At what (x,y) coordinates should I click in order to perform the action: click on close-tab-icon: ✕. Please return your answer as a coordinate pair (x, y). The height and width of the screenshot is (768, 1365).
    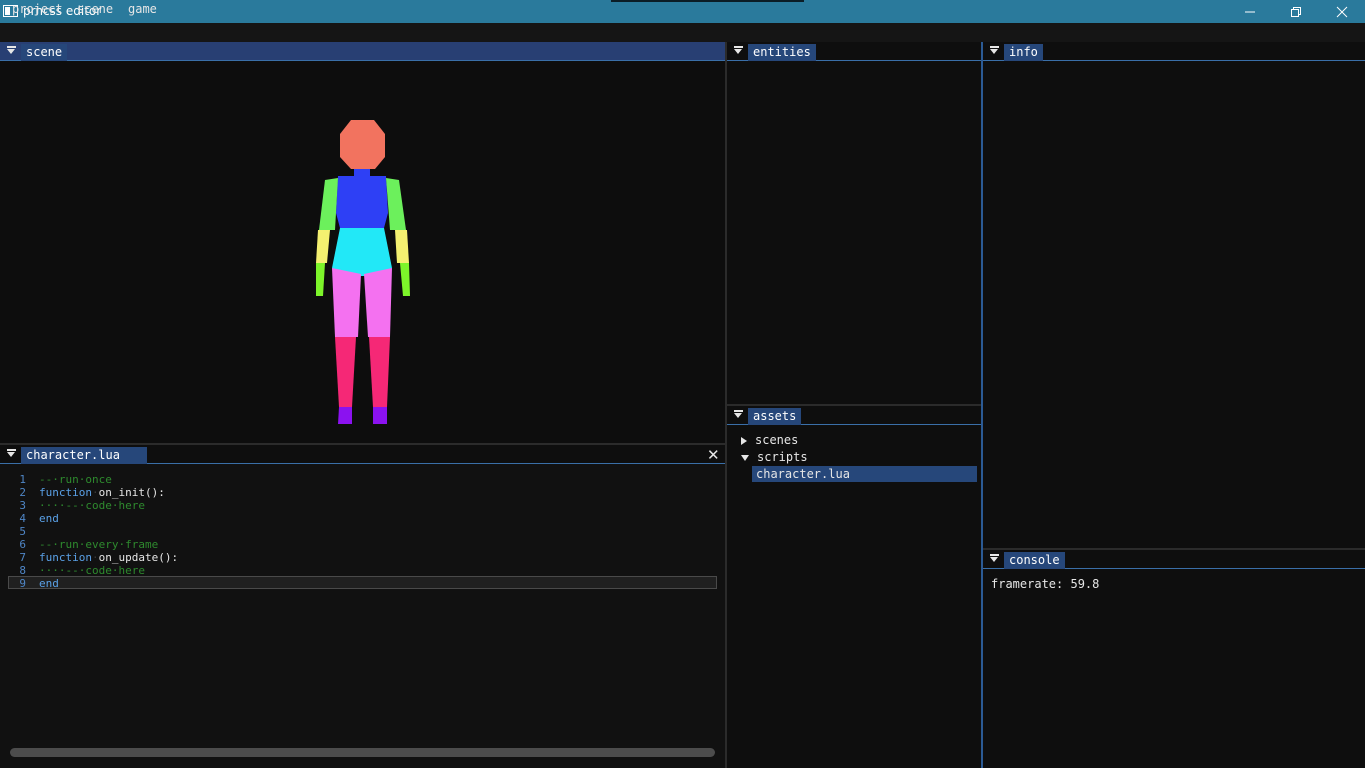
    Looking at the image, I should click on (713, 455).